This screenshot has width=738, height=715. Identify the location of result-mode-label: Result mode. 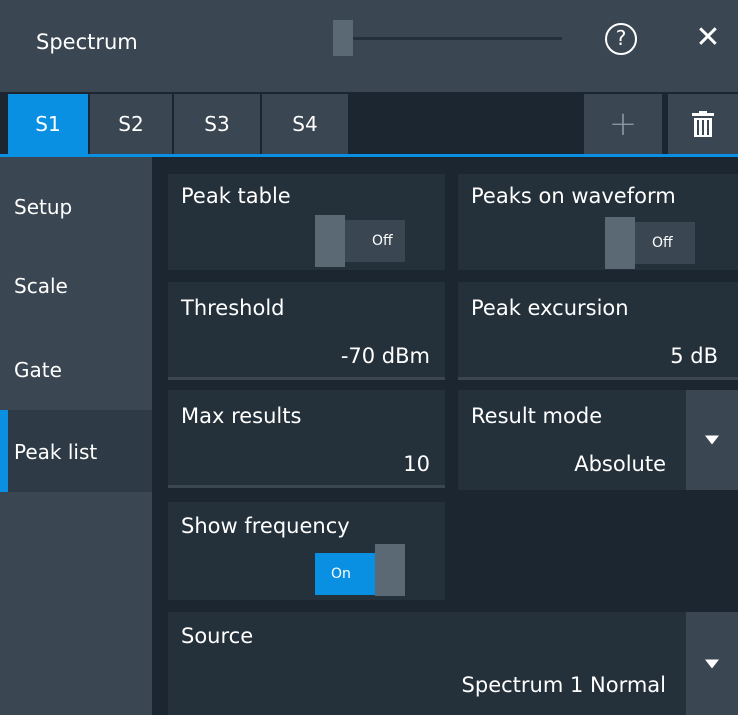
(537, 416).